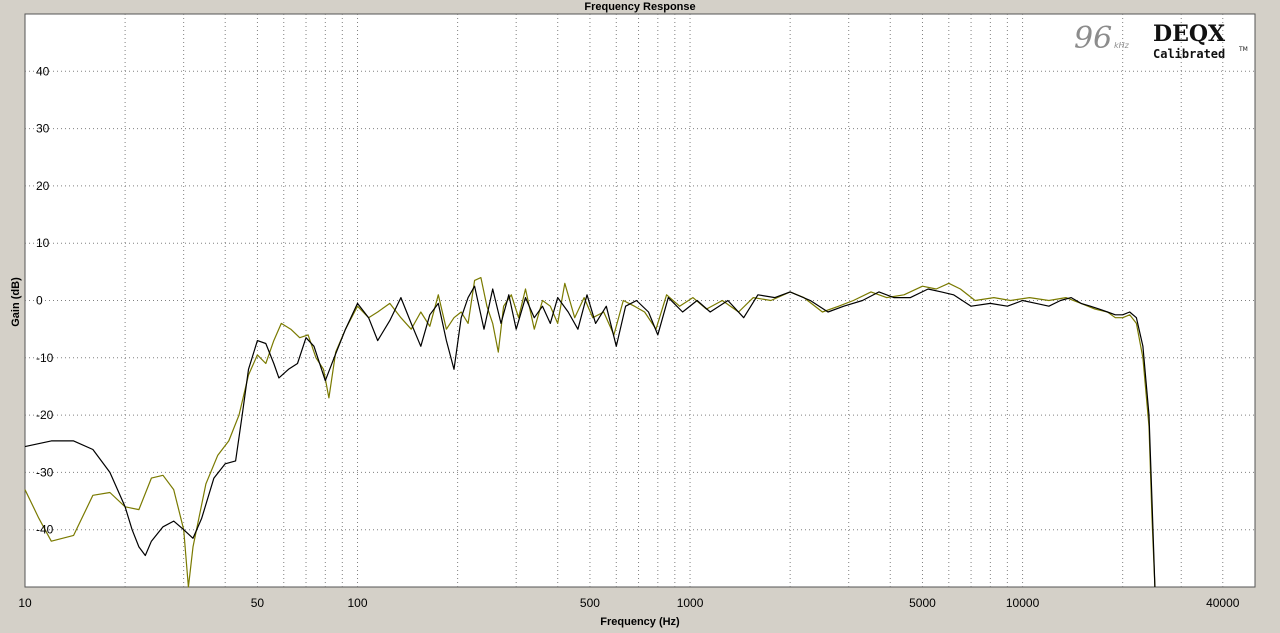 Image resolution: width=1280 pixels, height=633 pixels. Describe the element at coordinates (45, 358) in the screenshot. I see `y-tick-label: -10` at that location.